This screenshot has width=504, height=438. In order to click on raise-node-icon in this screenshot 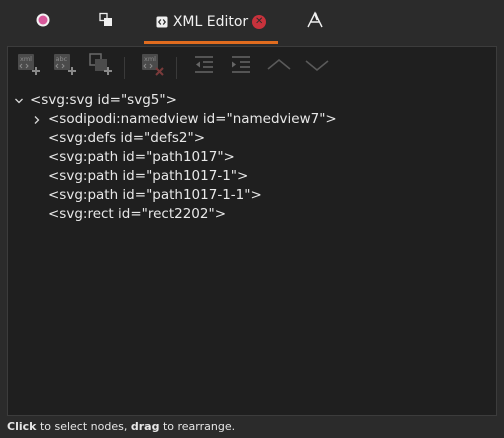, I will do `click(279, 67)`.